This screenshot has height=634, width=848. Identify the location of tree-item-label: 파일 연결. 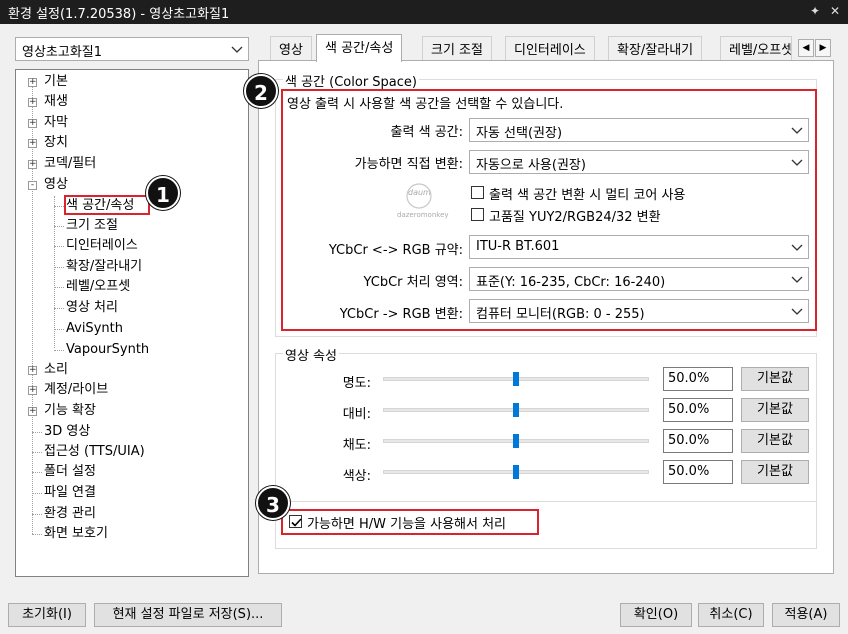
(70, 492).